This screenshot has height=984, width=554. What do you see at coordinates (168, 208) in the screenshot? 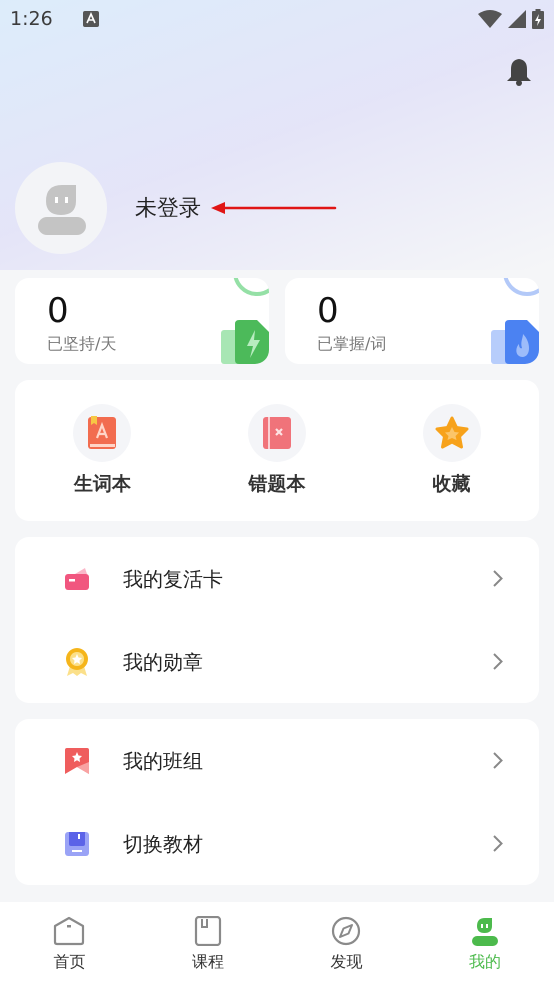
I see `login-status: 未登录` at bounding box center [168, 208].